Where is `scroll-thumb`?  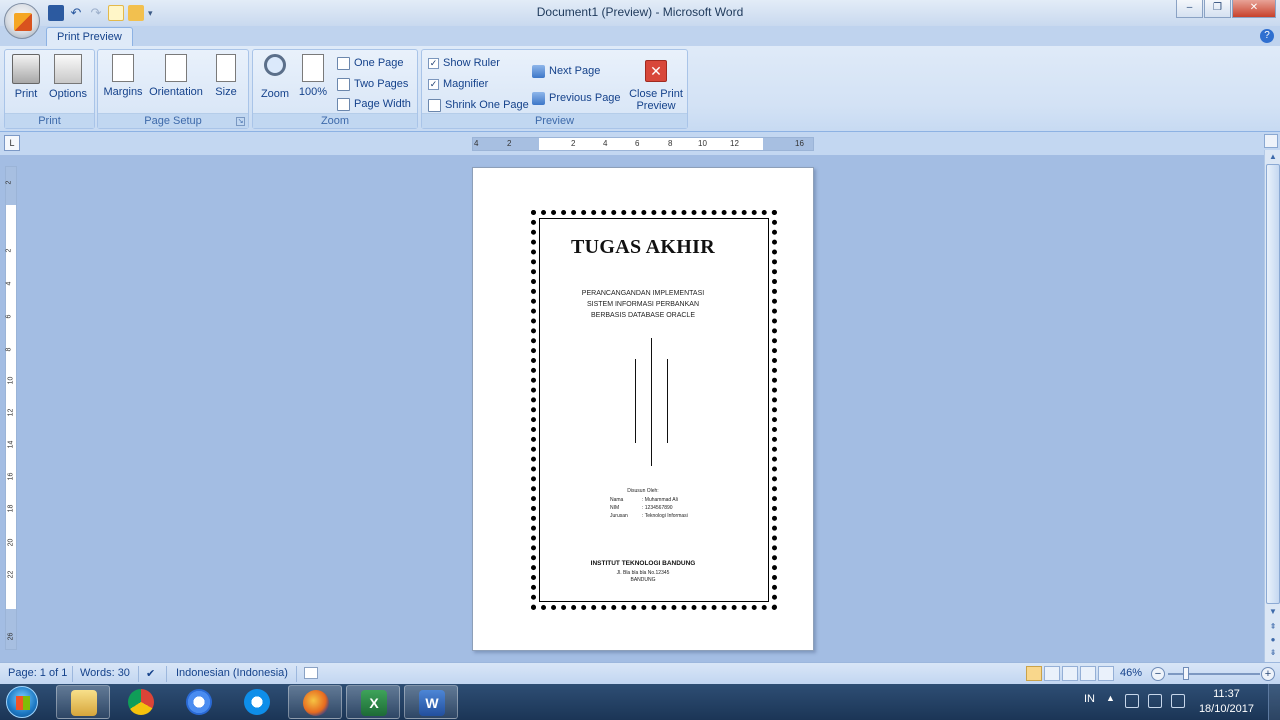 scroll-thumb is located at coordinates (1273, 384).